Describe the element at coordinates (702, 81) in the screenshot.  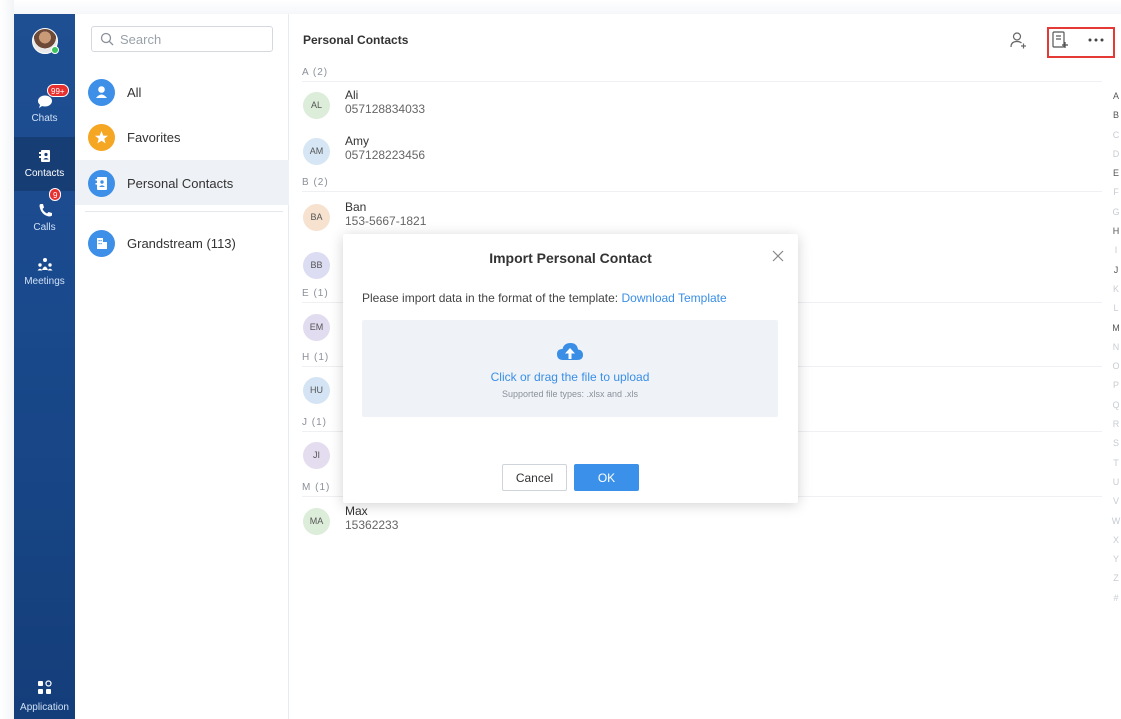
I see `section-divider` at that location.